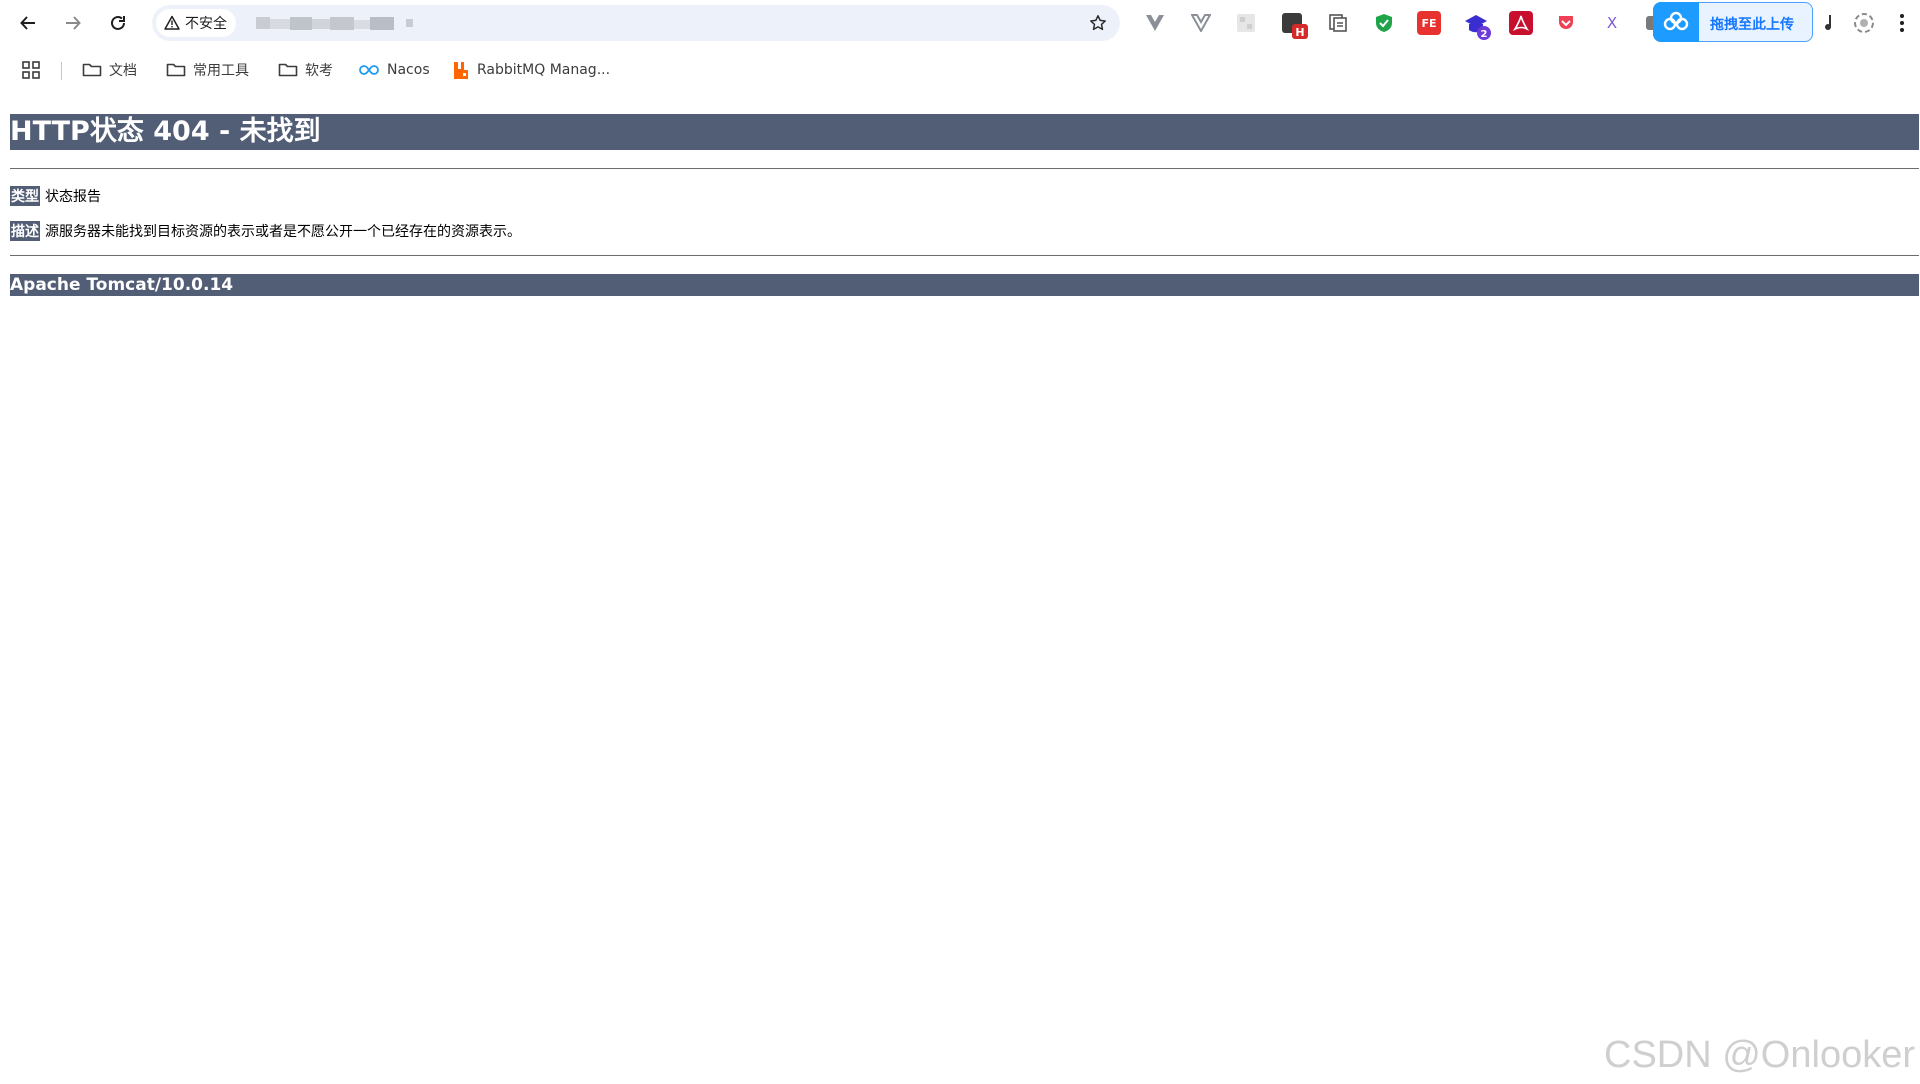 This screenshot has width=1920, height=1084. What do you see at coordinates (25, 196) in the screenshot?
I see `type-label: 类型` at bounding box center [25, 196].